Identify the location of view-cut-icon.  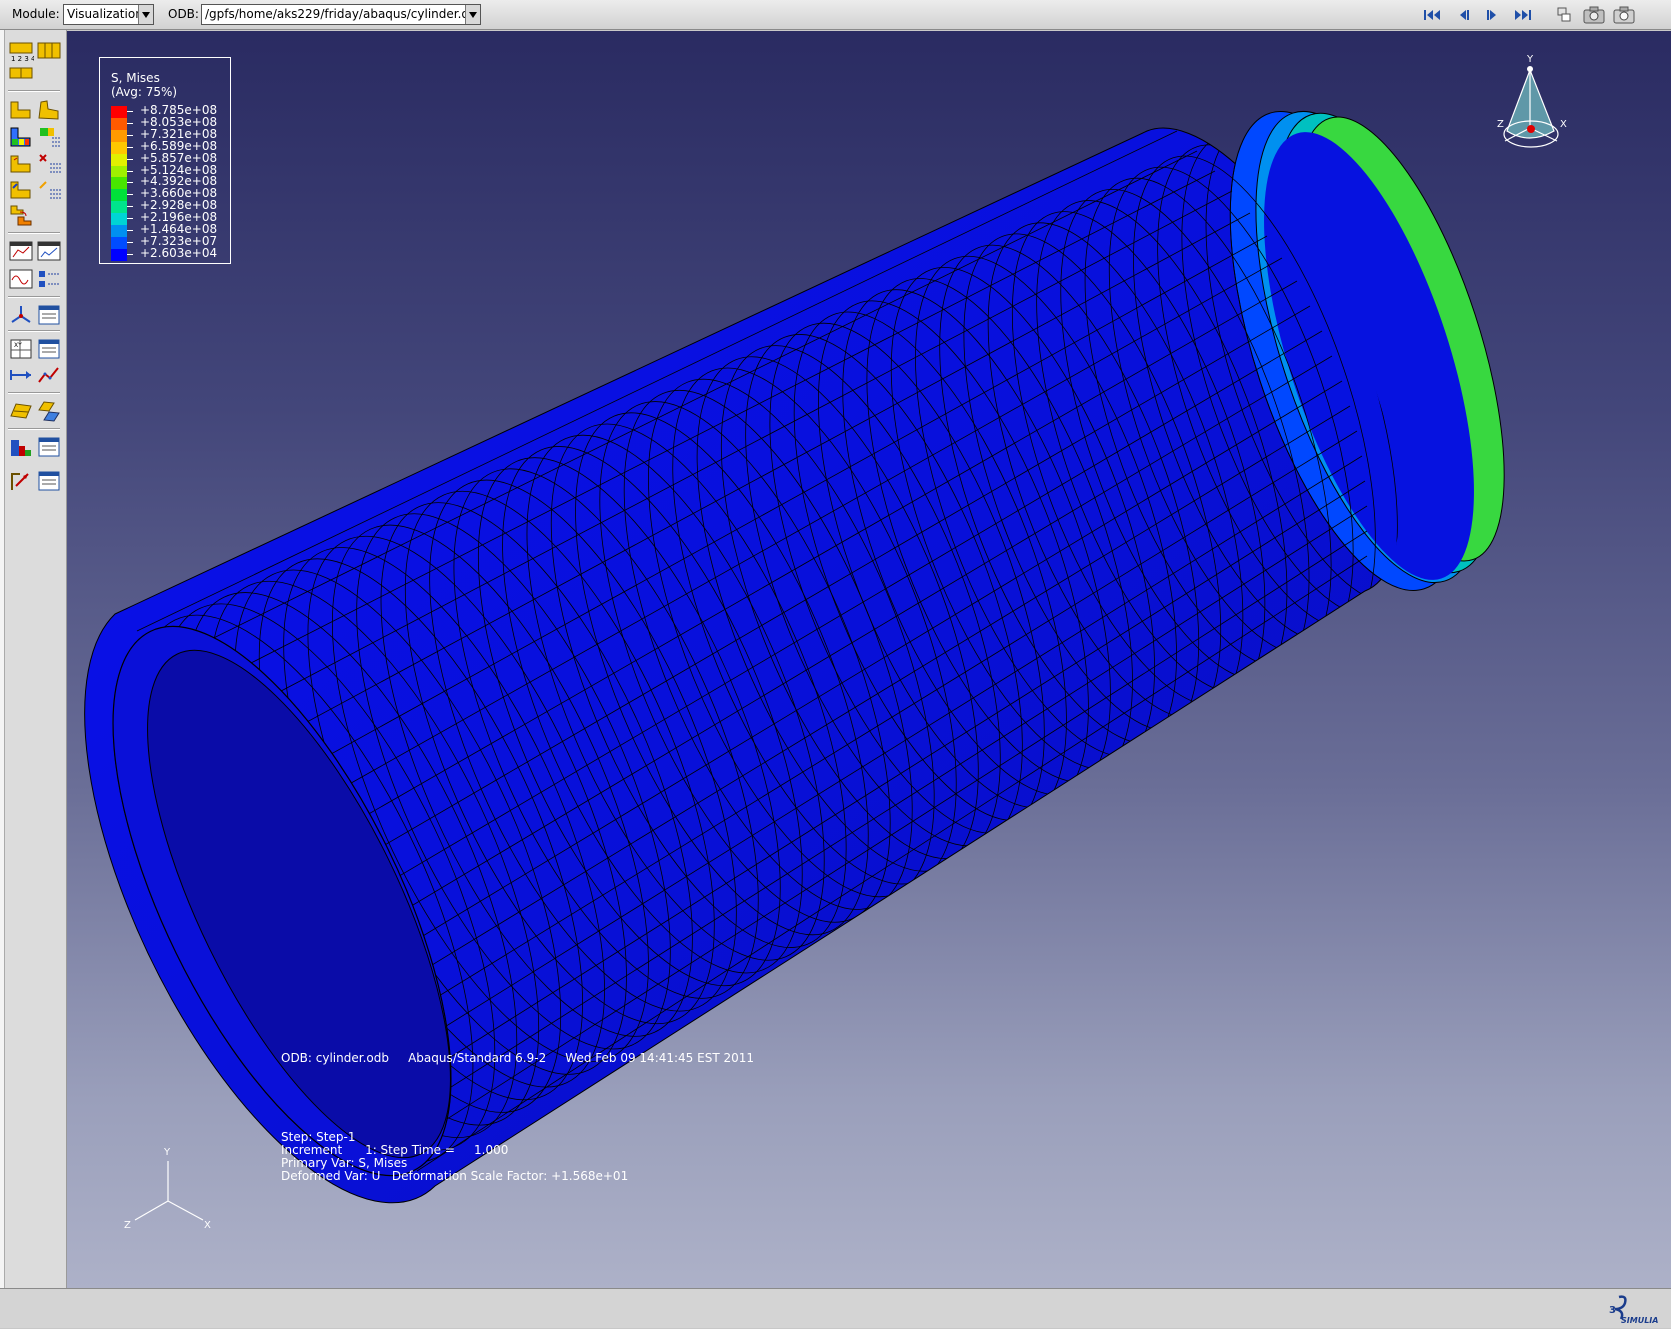
(21, 314).